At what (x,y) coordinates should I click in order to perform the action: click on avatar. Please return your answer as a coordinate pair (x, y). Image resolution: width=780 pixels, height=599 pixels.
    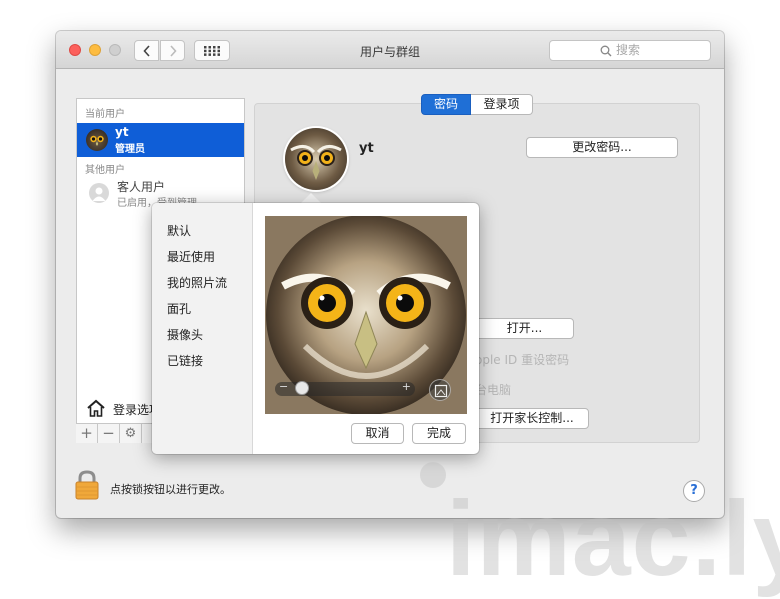
    Looking at the image, I should click on (97, 140).